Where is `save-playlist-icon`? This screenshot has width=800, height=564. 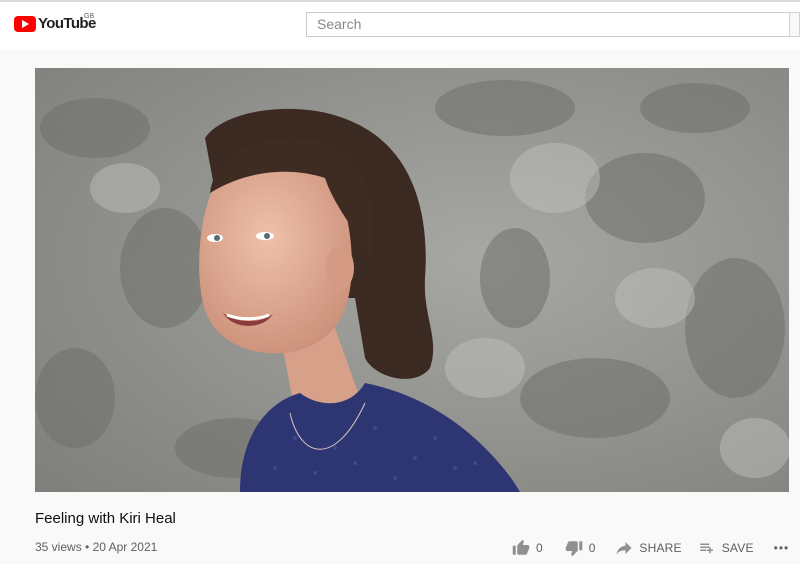 save-playlist-icon is located at coordinates (706, 548).